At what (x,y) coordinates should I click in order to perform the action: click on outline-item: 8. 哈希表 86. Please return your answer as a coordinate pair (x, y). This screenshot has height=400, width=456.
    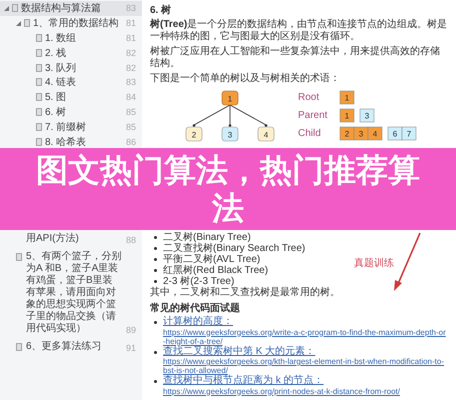
    Looking at the image, I should click on (71, 141).